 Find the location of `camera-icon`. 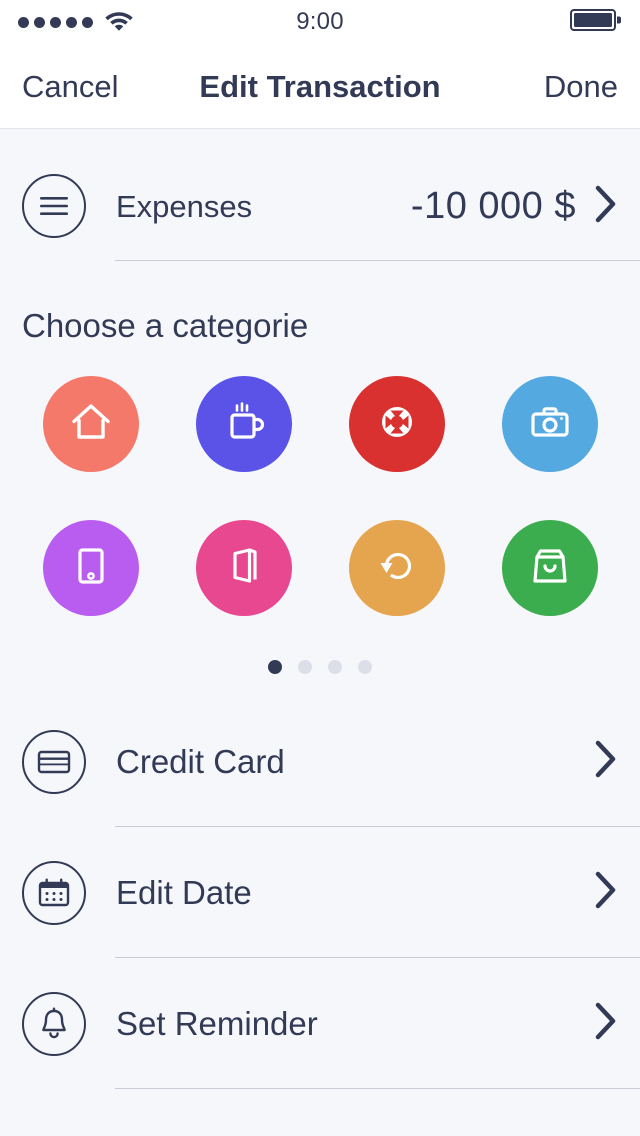

camera-icon is located at coordinates (550, 424).